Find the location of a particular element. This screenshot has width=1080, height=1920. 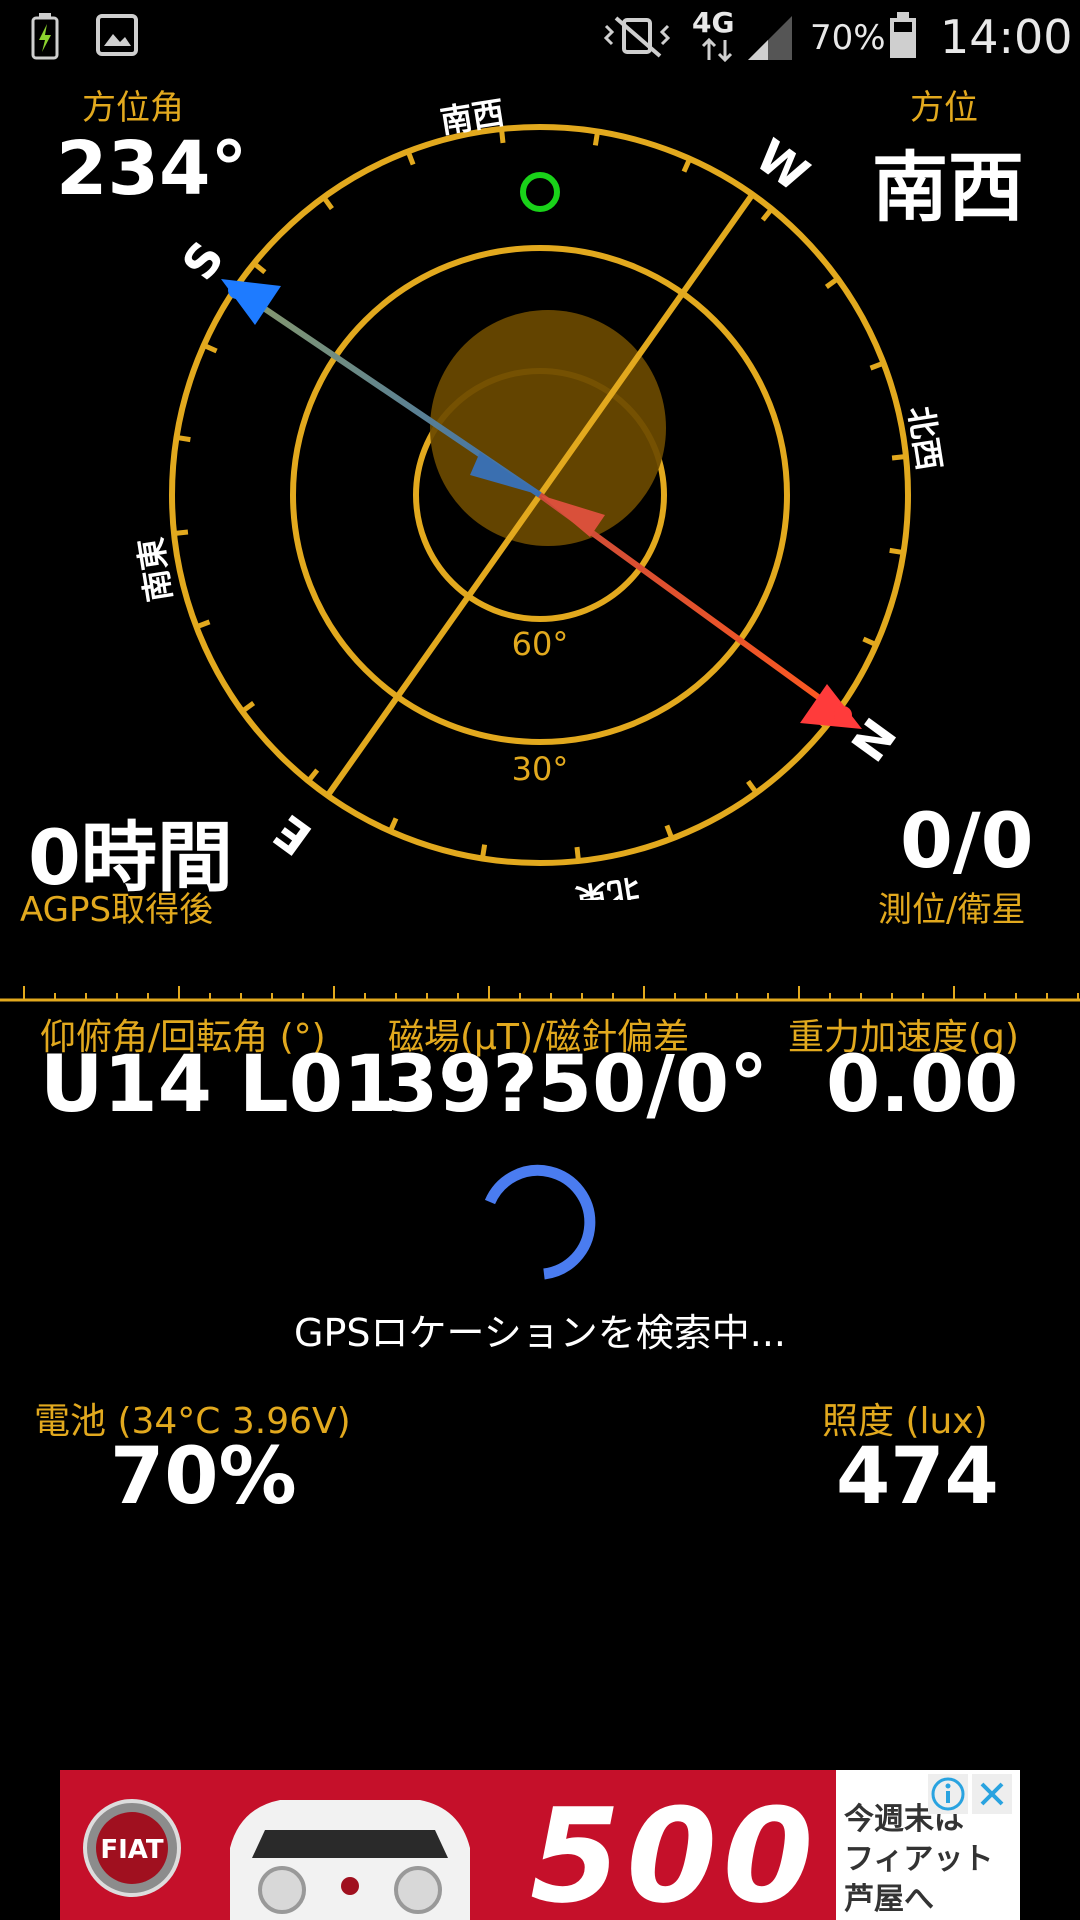

ad-side-text-2: フィアット is located at coordinates (919, 1859).